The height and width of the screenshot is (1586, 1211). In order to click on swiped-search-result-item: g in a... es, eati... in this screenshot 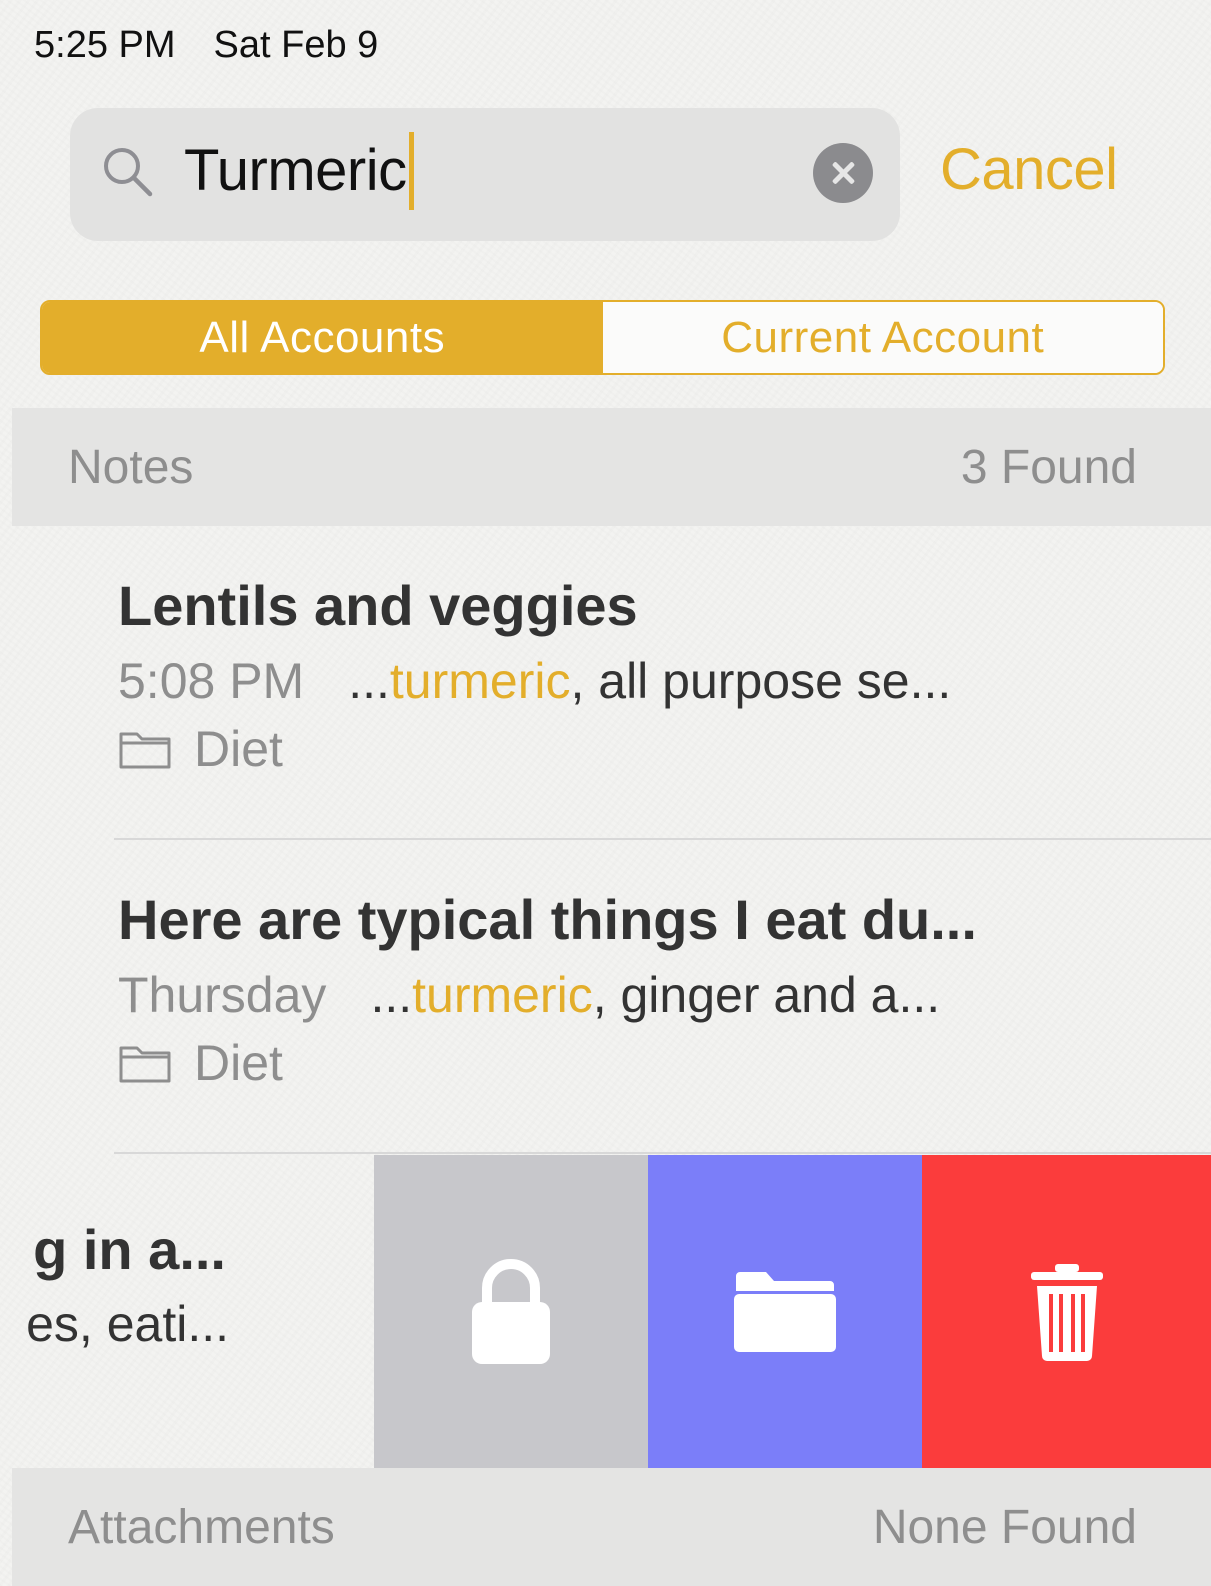, I will do `click(193, 1311)`.